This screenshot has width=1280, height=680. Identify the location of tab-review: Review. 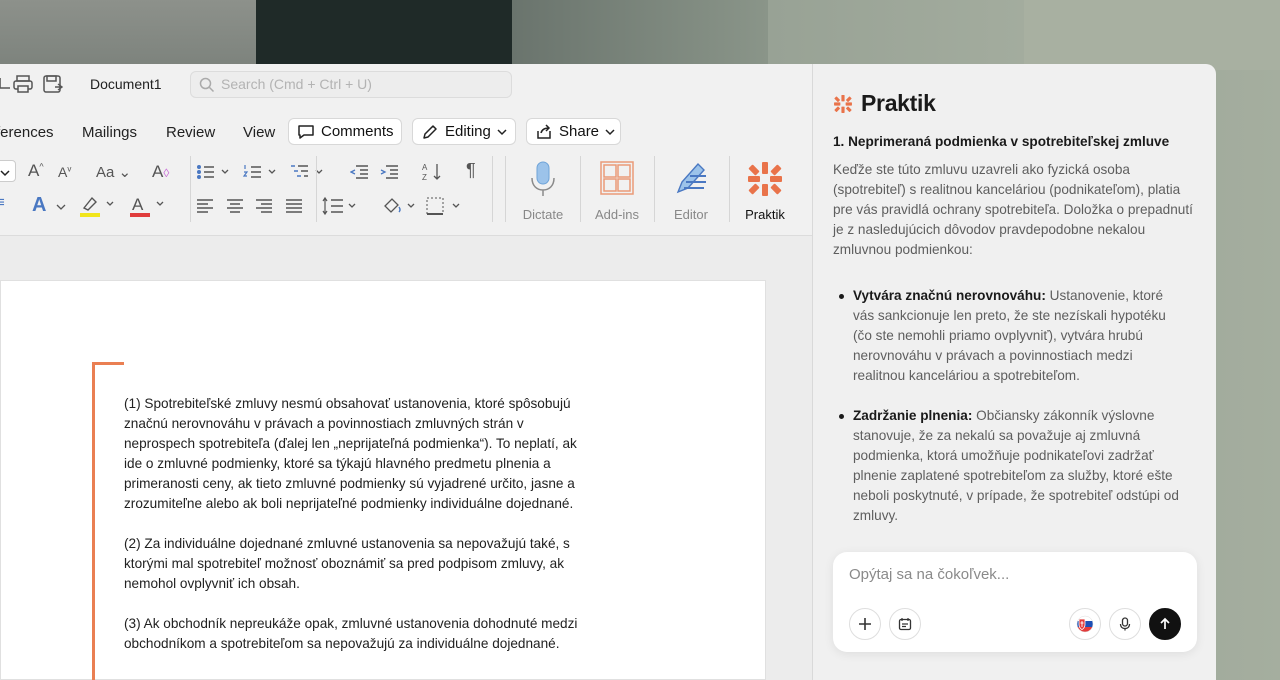
(190, 132).